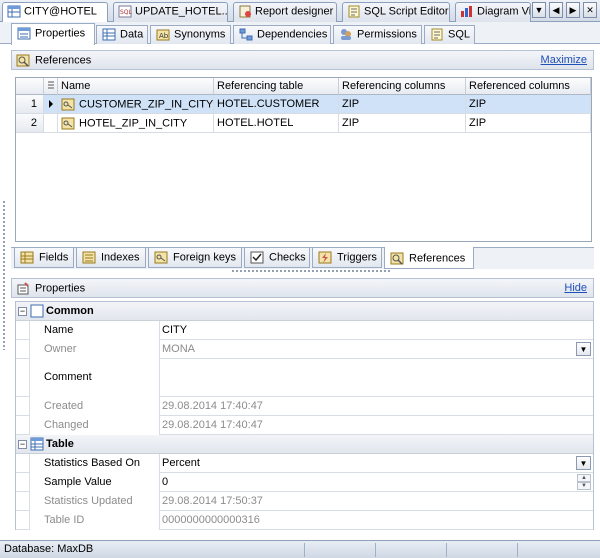 The width and height of the screenshot is (600, 558). Describe the element at coordinates (292, 34) in the screenshot. I see `tab-label: Dependencies` at that location.